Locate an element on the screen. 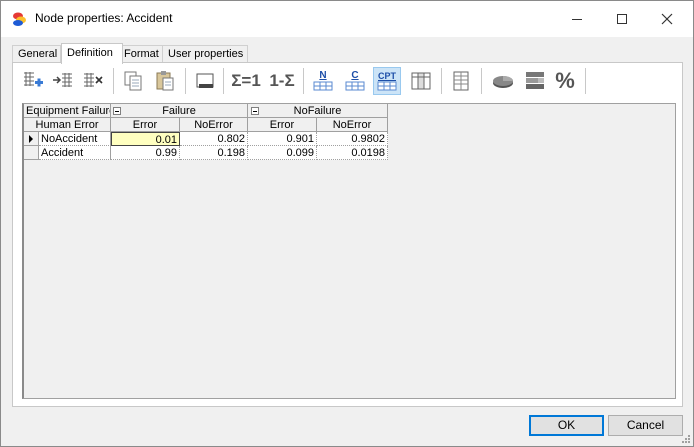 The image size is (694, 447). delete-row-button is located at coordinates (93, 81).